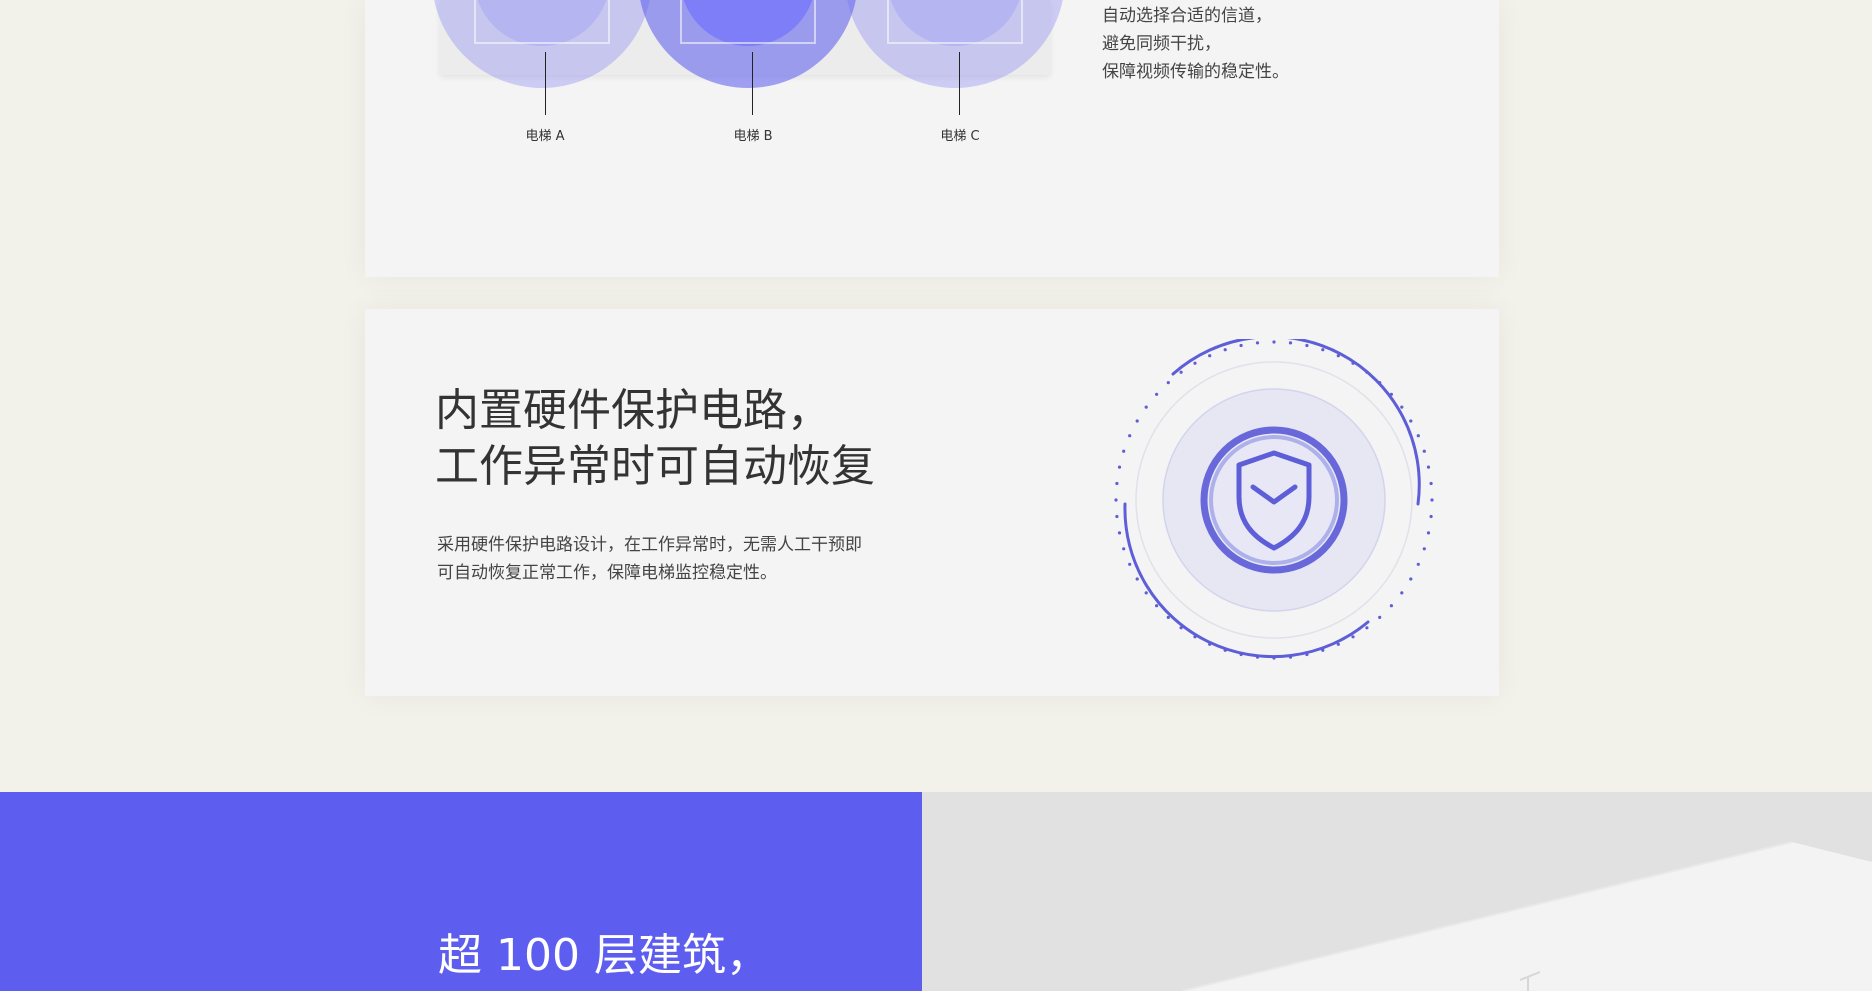 The width and height of the screenshot is (1872, 991). What do you see at coordinates (607, 573) in the screenshot?
I see `feature-description-line: 可自动恢复正常工作，保障电梯监控稳定性。` at bounding box center [607, 573].